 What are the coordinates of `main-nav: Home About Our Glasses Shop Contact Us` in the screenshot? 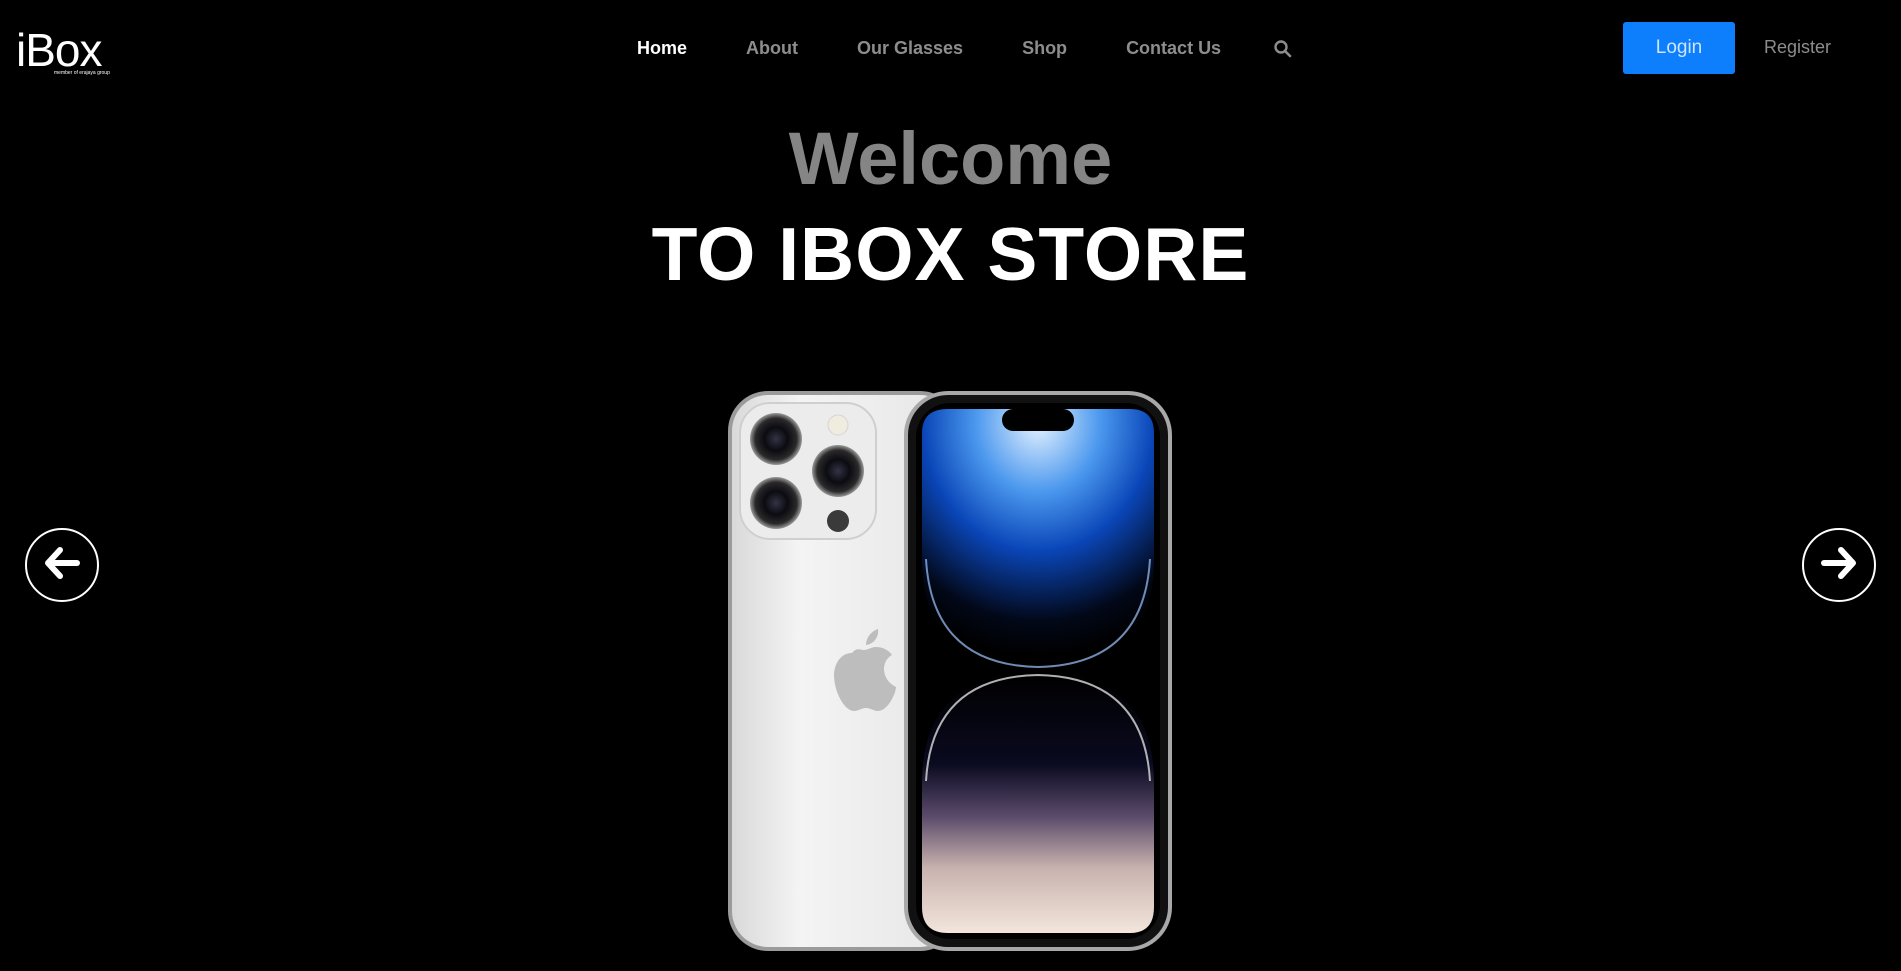 It's located at (958, 48).